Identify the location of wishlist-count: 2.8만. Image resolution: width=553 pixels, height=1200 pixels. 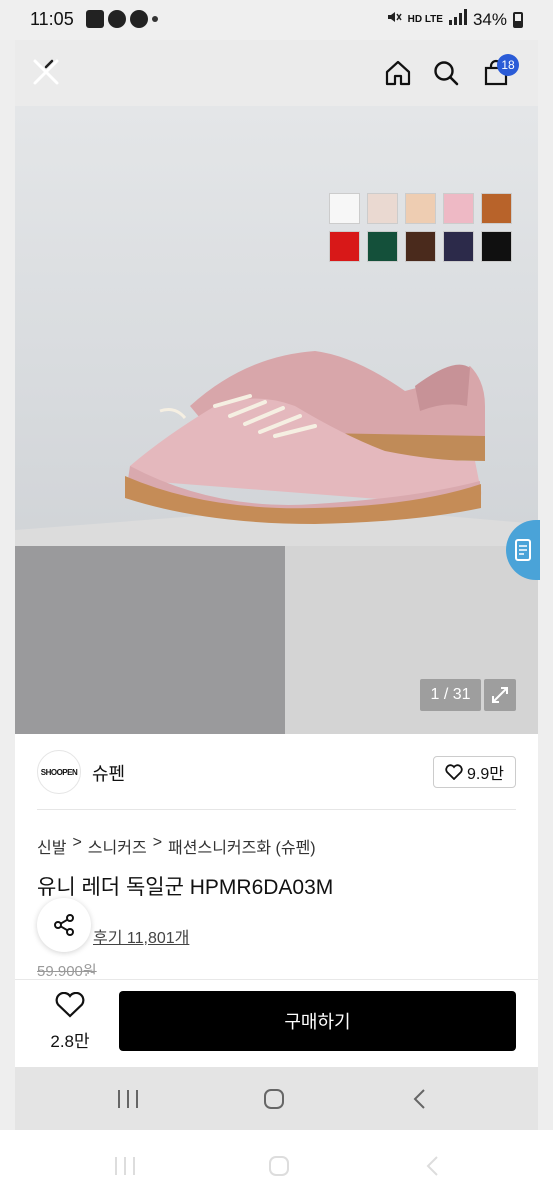
(70, 1041).